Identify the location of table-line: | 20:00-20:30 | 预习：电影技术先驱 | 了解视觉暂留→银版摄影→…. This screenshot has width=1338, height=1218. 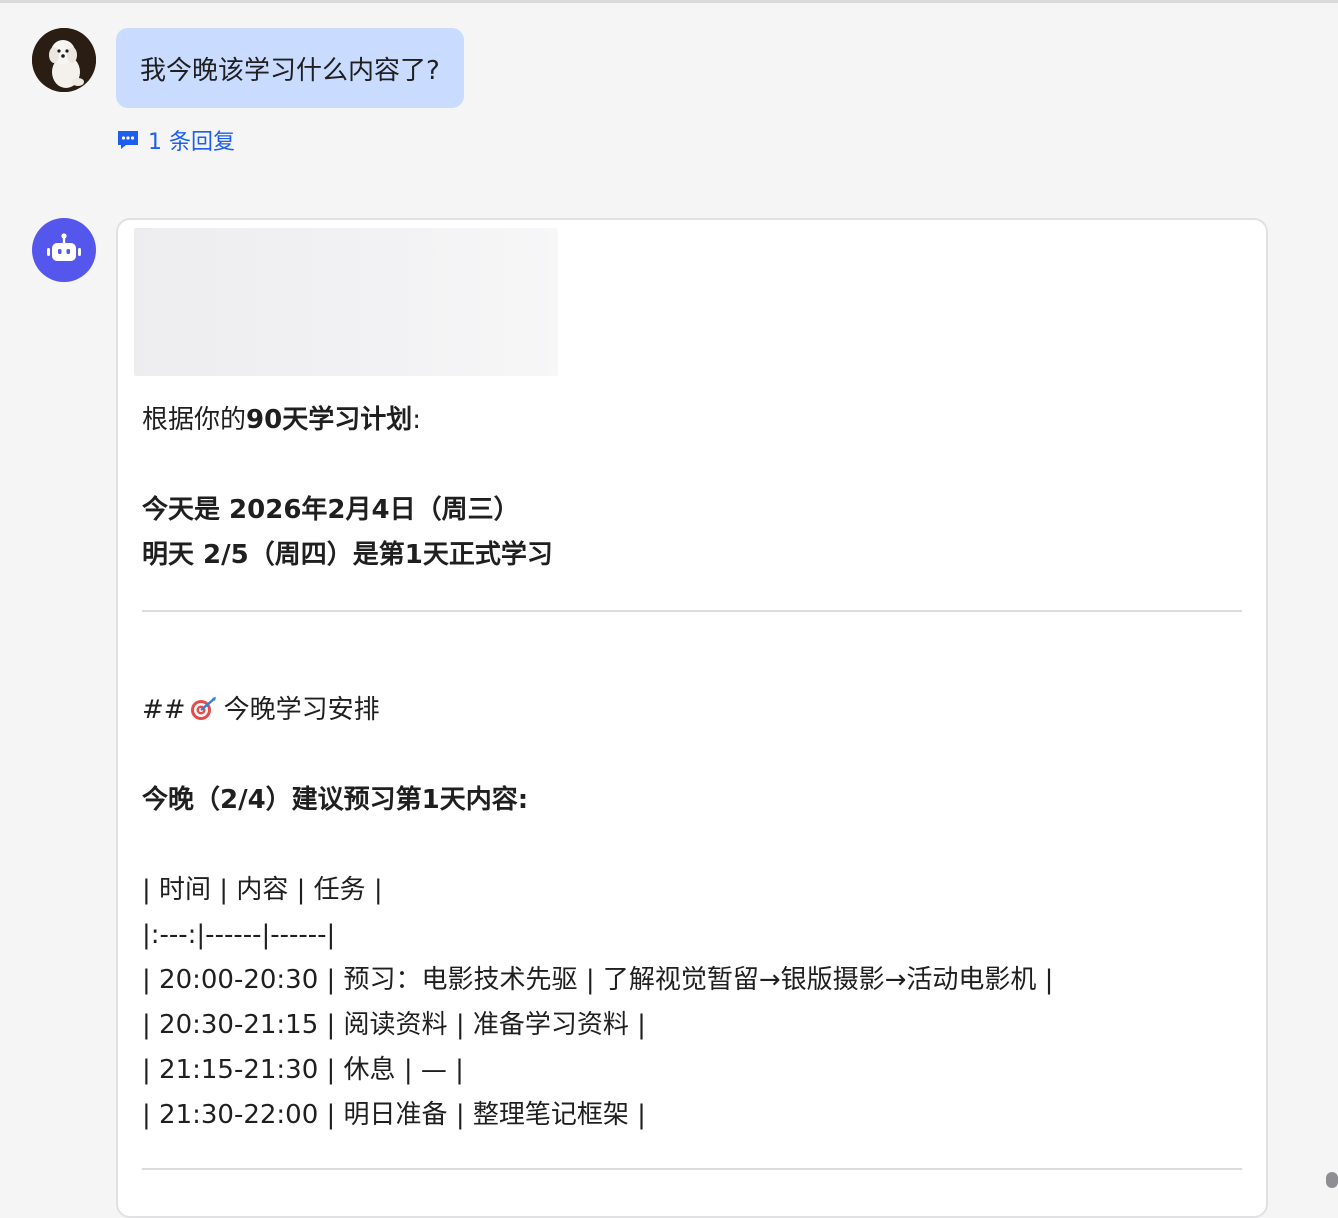
(598, 980).